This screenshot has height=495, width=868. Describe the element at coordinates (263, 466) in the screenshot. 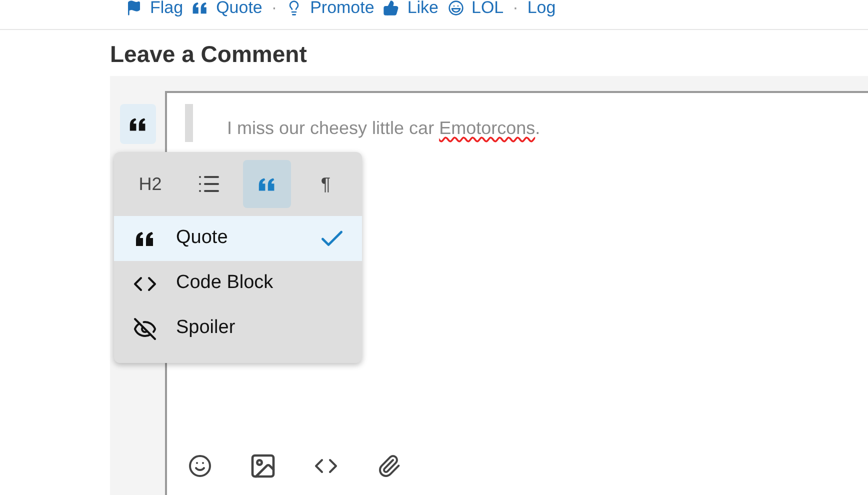

I see `image-button` at that location.